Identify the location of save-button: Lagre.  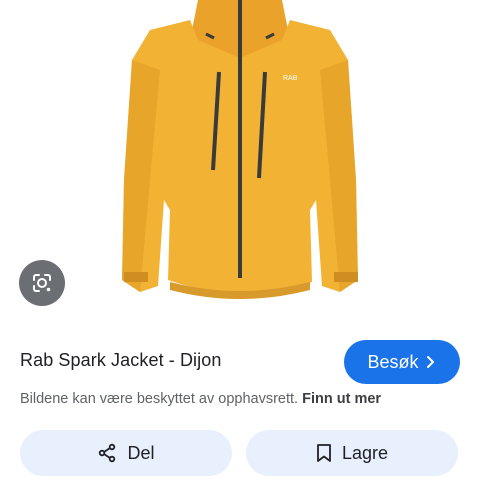
(352, 453).